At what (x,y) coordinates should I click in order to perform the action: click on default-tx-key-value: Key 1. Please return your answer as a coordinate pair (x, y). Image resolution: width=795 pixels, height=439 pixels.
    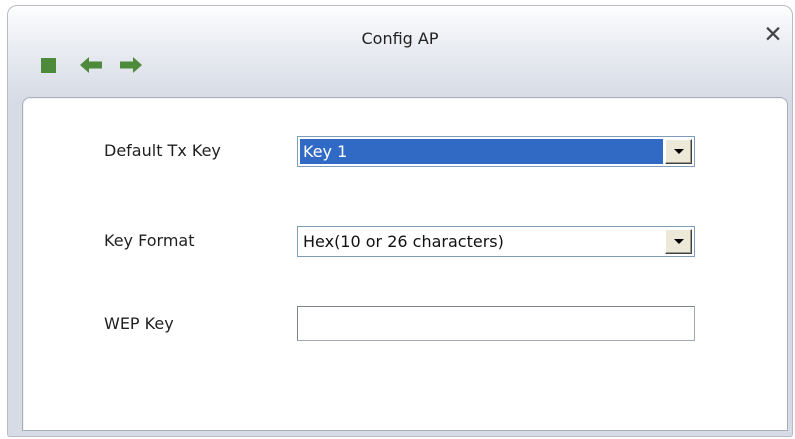
    Looking at the image, I should click on (481, 151).